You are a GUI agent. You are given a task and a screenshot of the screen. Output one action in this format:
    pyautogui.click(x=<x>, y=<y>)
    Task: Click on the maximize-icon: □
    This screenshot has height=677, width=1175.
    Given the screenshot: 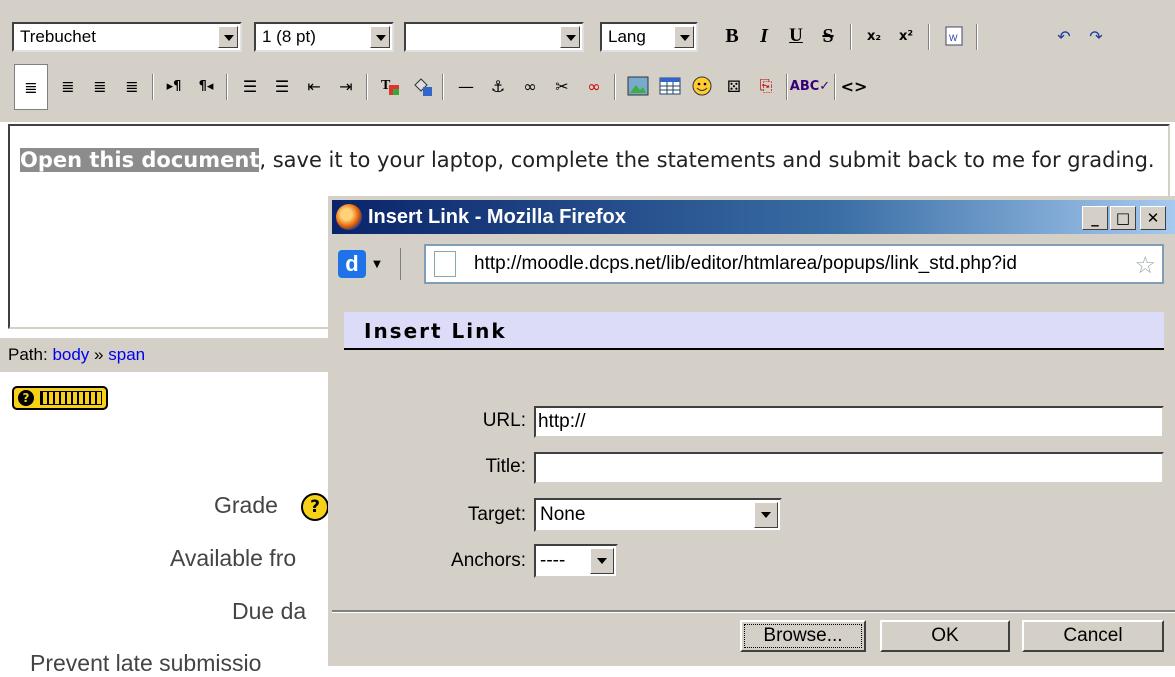 What is the action you would take?
    pyautogui.click(x=1123, y=218)
    